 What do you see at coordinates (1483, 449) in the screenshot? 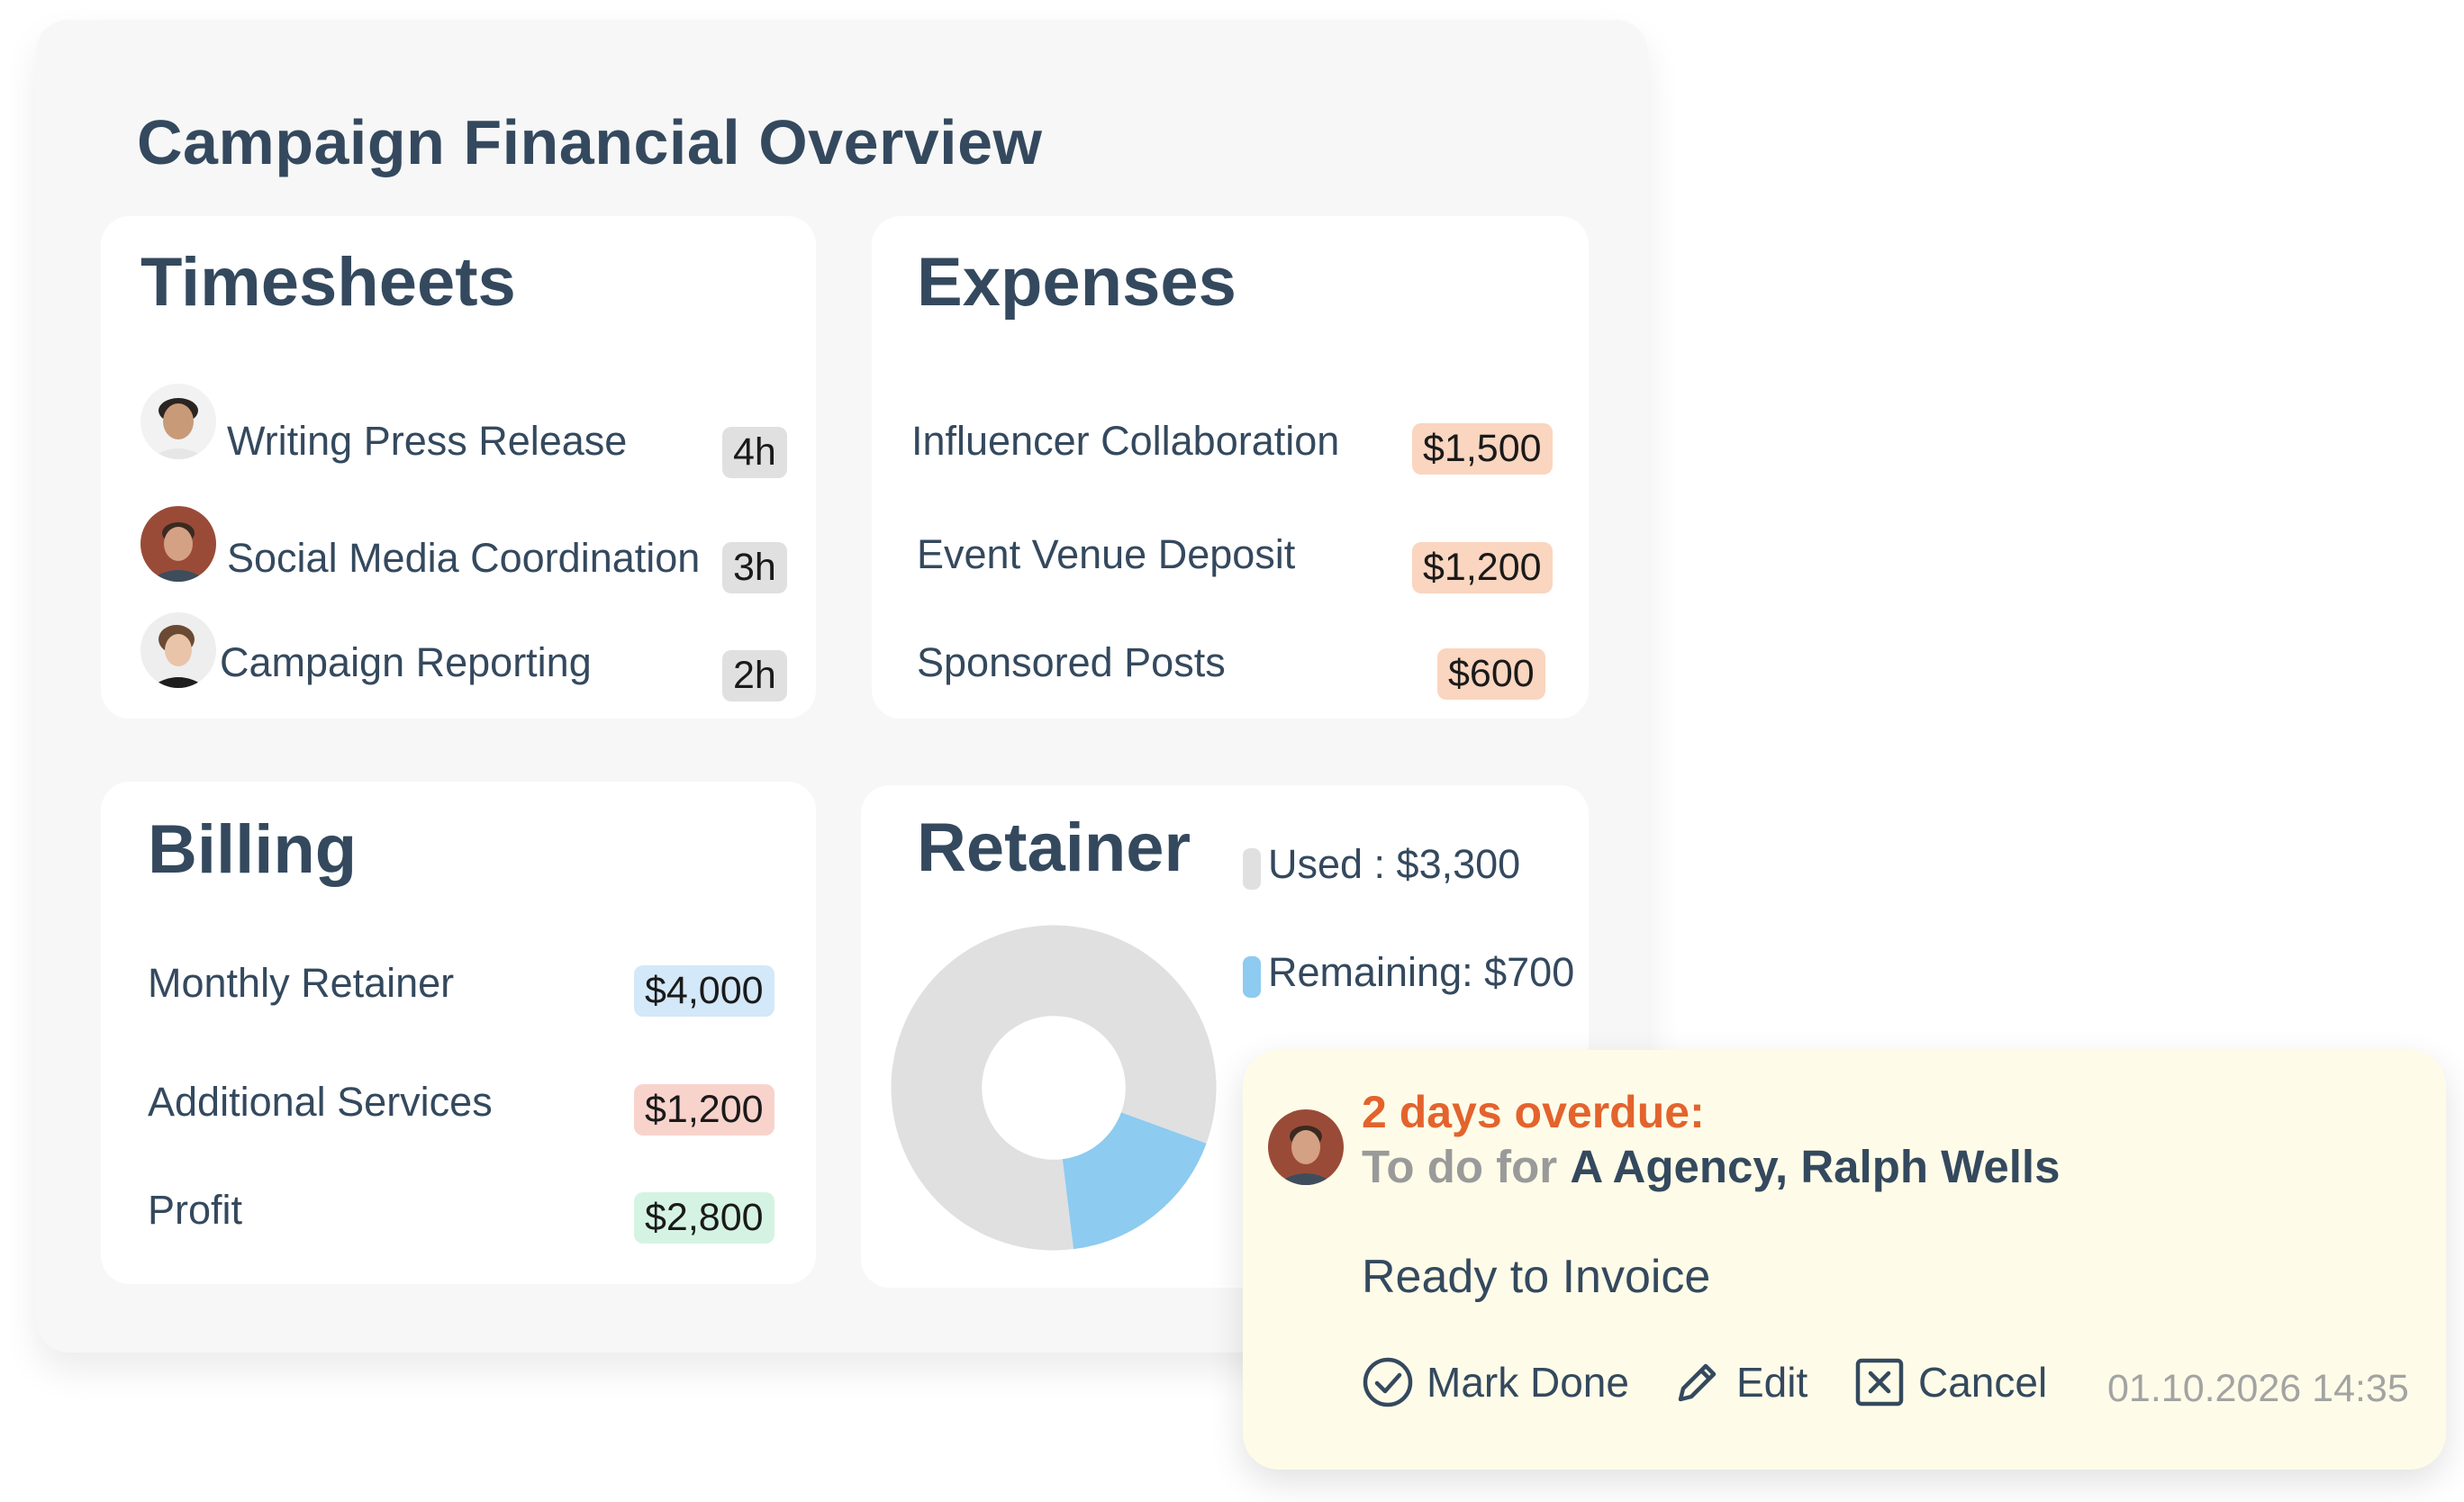
I see `expense-amount: $1,500` at bounding box center [1483, 449].